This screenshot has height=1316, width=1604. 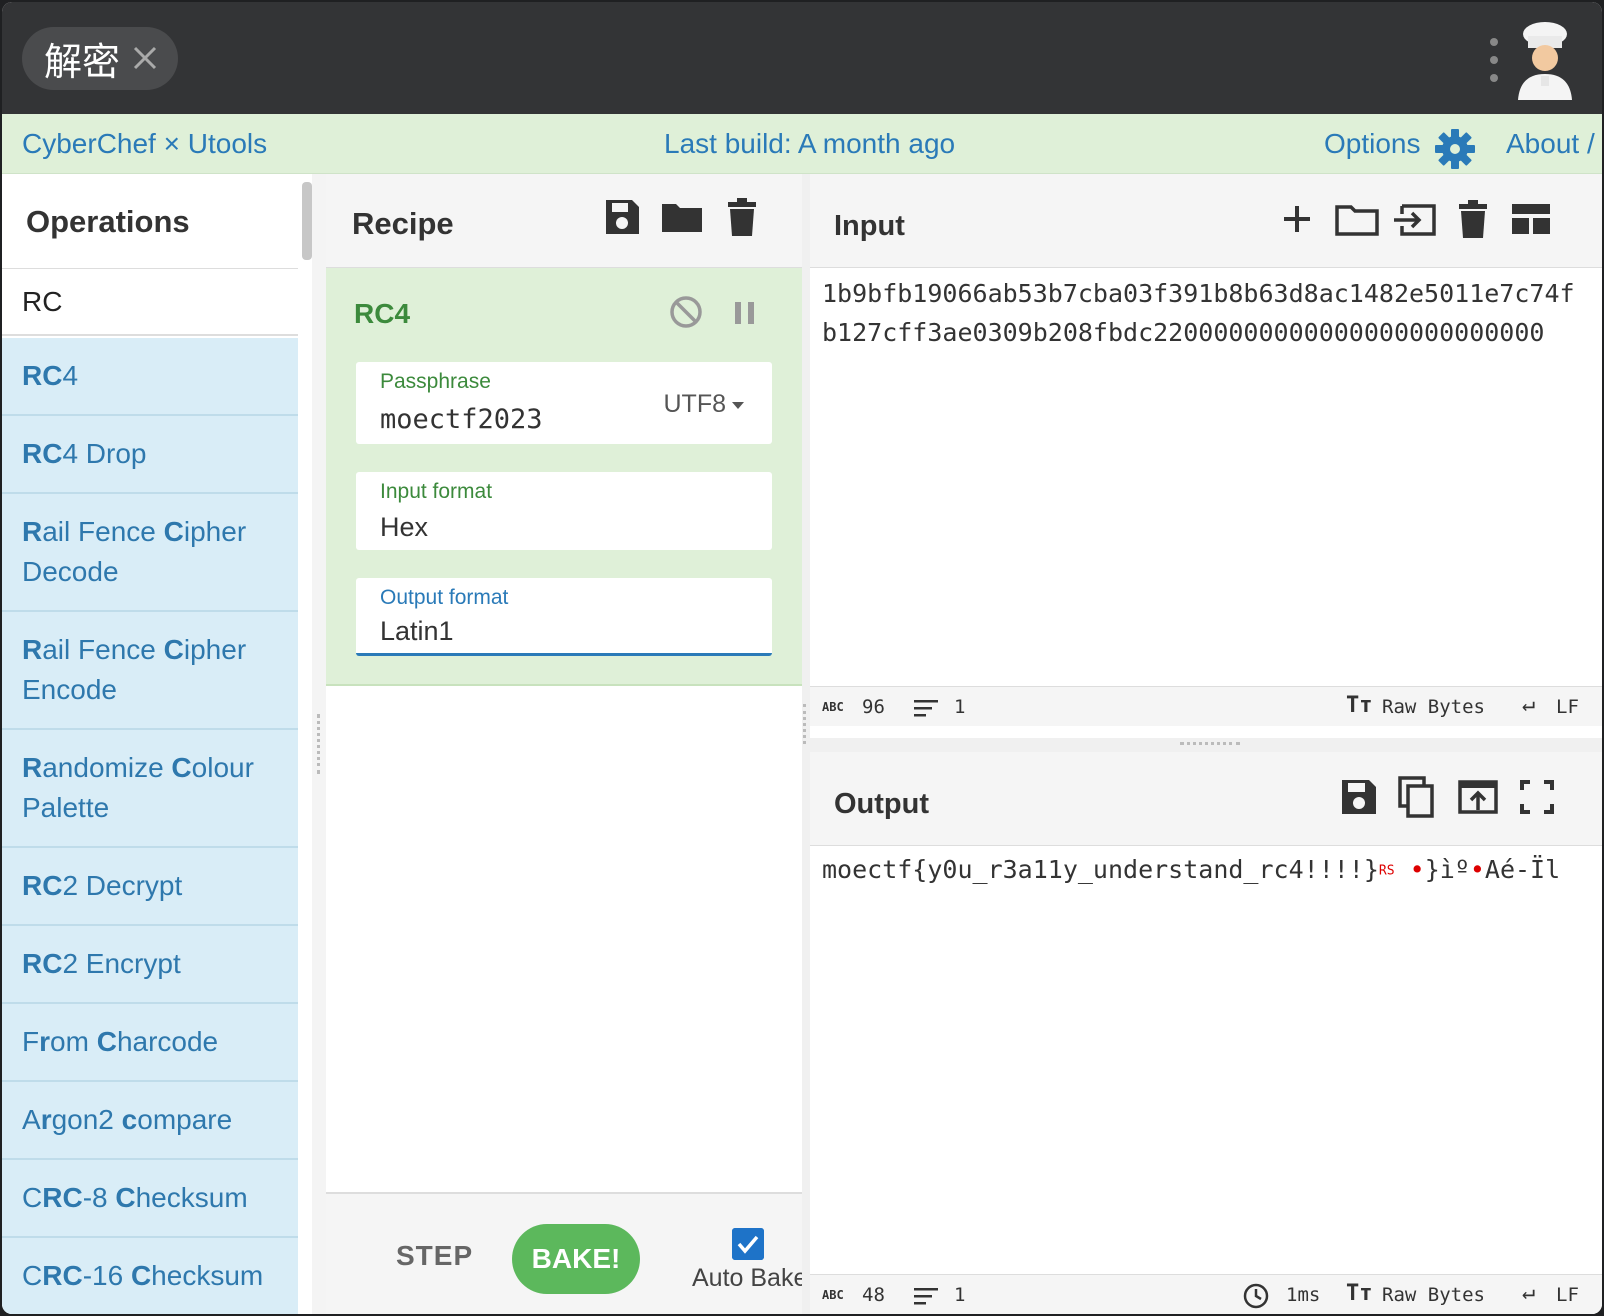 I want to click on auto-bake-checkbox, so click(x=748, y=1244).